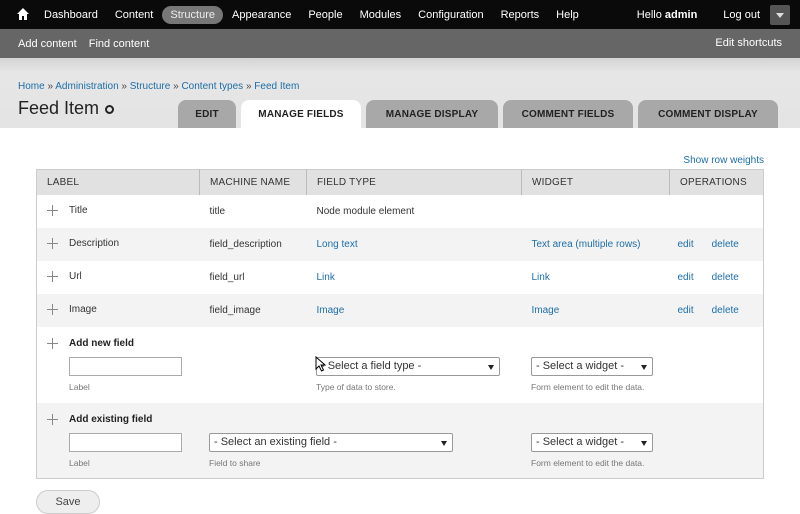  I want to click on header-machine-name: MACHINE NAME, so click(253, 182).